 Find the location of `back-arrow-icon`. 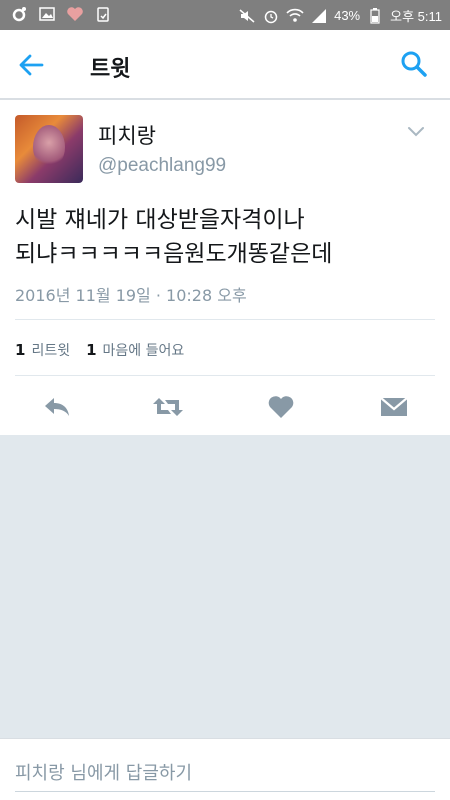

back-arrow-icon is located at coordinates (31, 65).